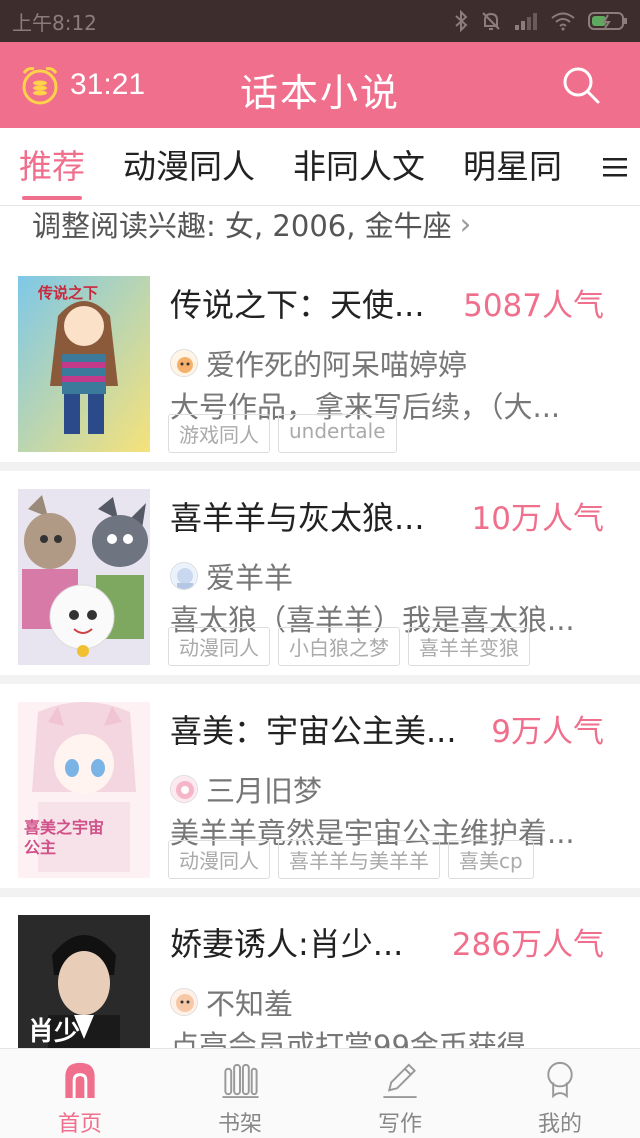 The image size is (640, 1138). Describe the element at coordinates (541, 21) in the screenshot. I see `status-icons` at that location.